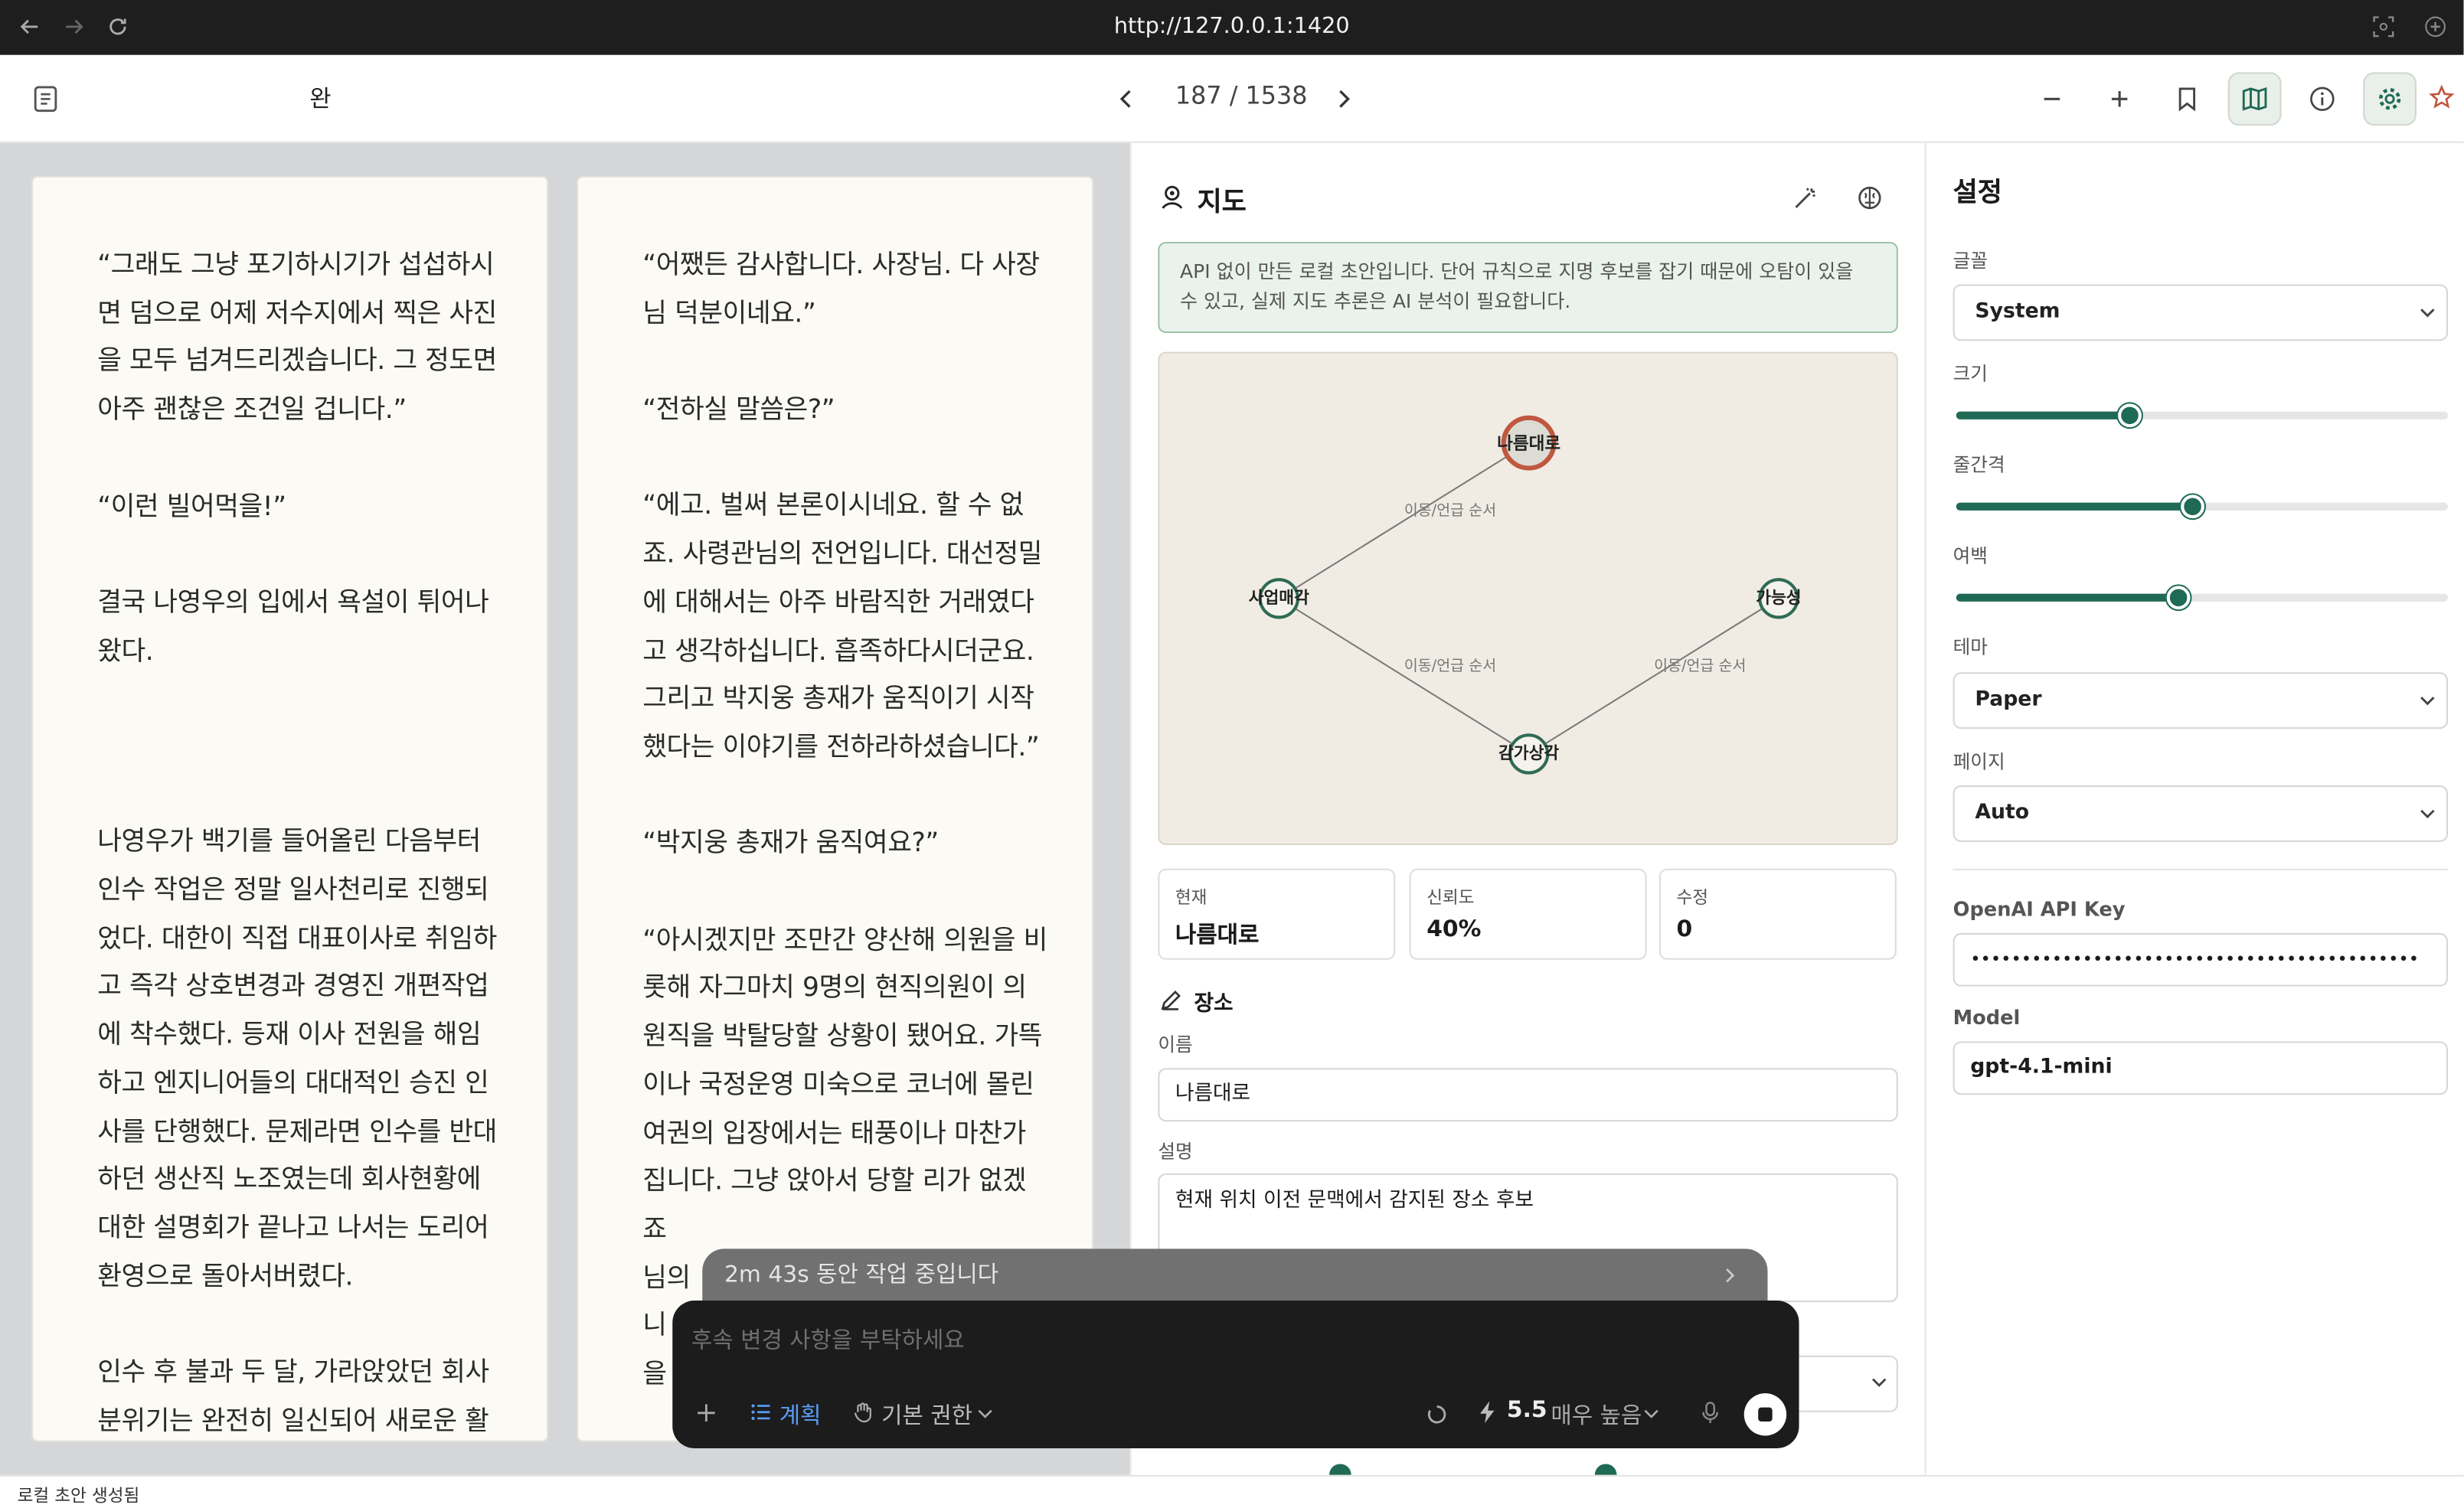 Image resolution: width=2464 pixels, height=1508 pixels. Describe the element at coordinates (1217, 936) in the screenshot. I see `stat-value: 나름대로` at that location.